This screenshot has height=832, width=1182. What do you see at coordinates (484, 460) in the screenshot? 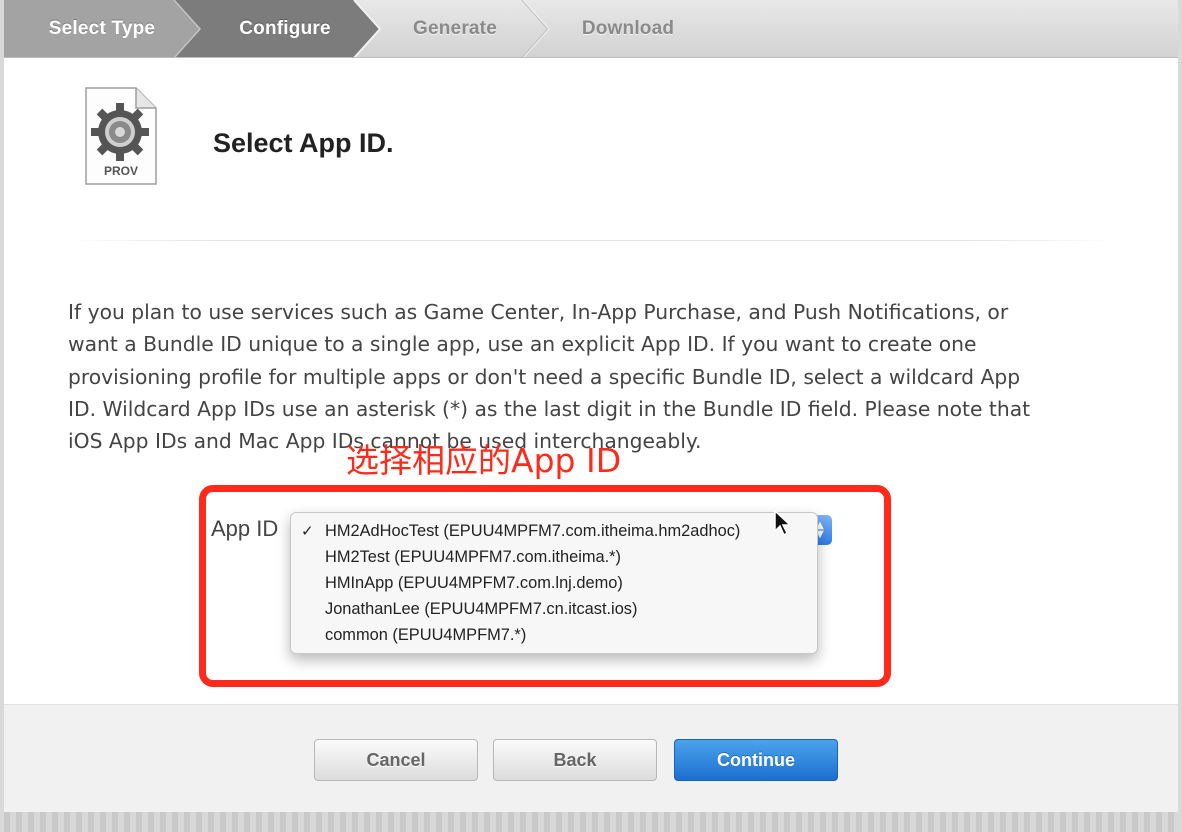
I see `annotation-text: 选择相应的App ID` at bounding box center [484, 460].